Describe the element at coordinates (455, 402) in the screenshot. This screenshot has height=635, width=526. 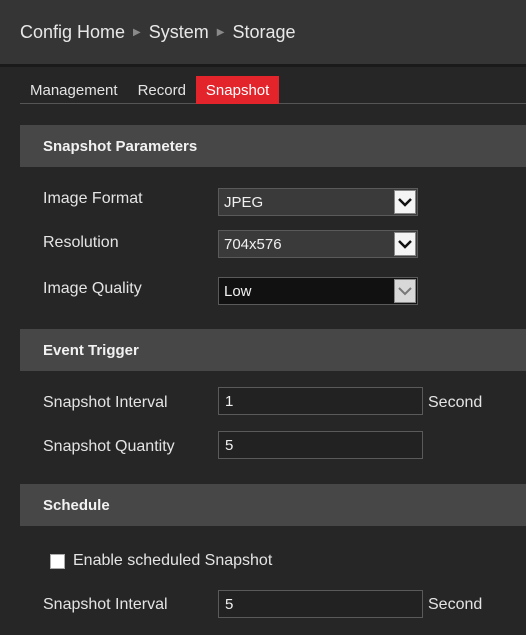
I see `event-interval-unit: Second` at that location.